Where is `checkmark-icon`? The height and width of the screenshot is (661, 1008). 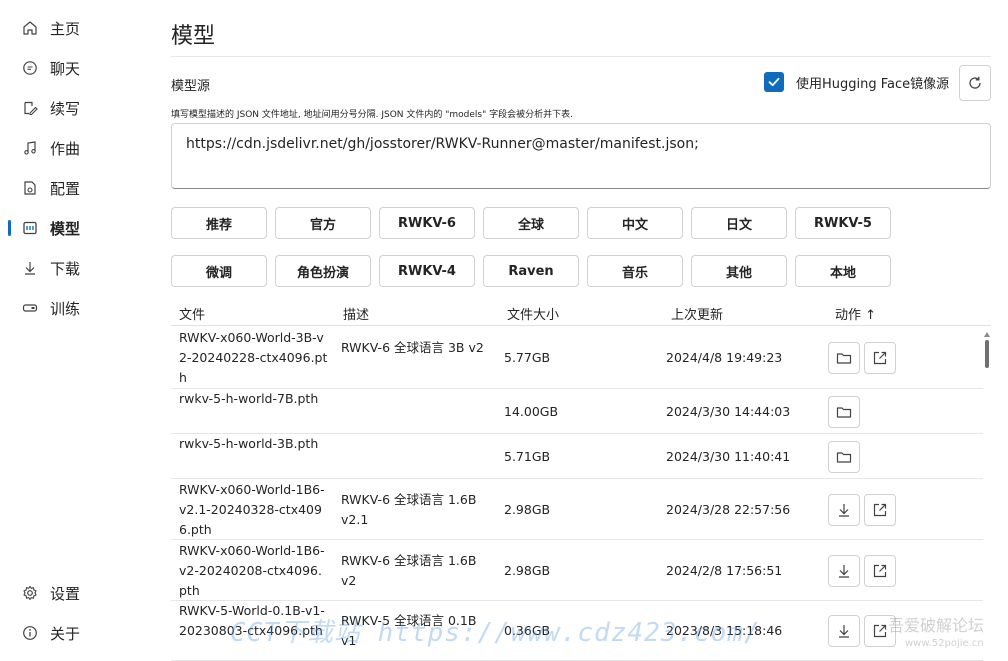 checkmark-icon is located at coordinates (774, 82).